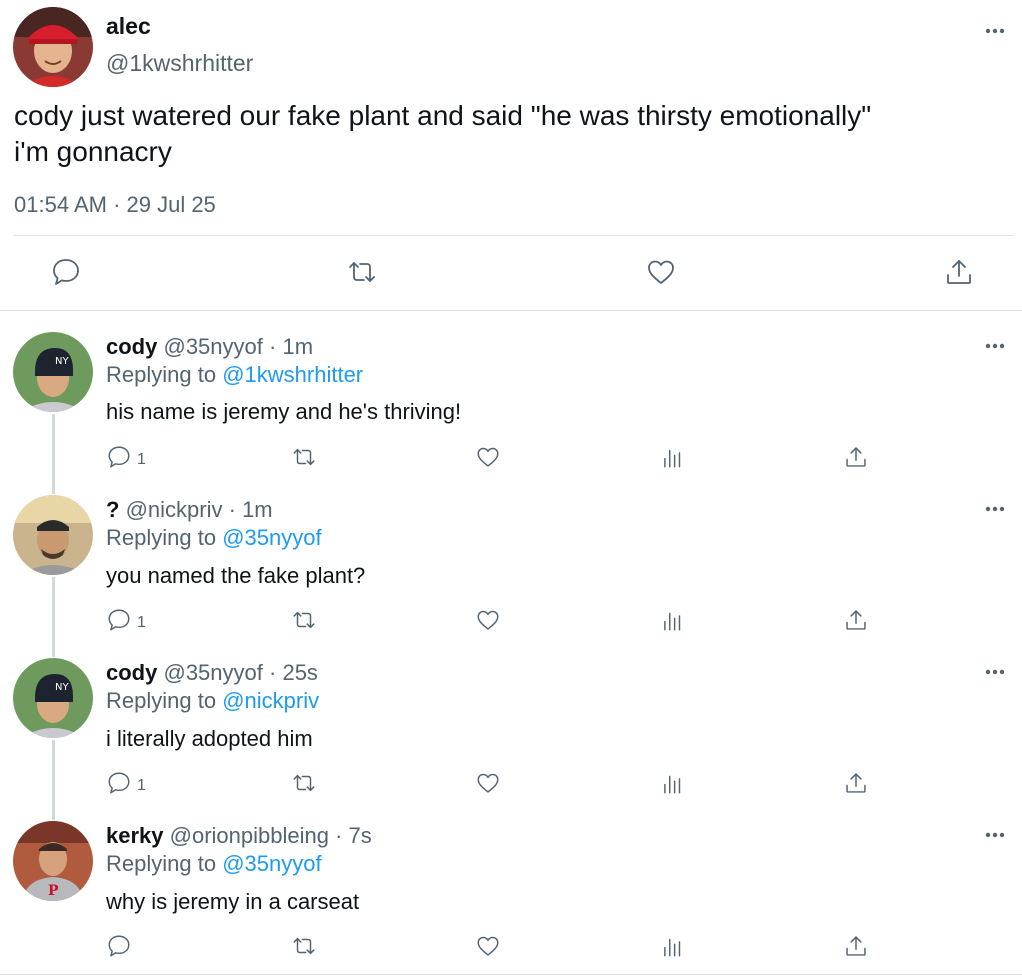  What do you see at coordinates (209, 738) in the screenshot?
I see `reply-text: i literally adopted him` at bounding box center [209, 738].